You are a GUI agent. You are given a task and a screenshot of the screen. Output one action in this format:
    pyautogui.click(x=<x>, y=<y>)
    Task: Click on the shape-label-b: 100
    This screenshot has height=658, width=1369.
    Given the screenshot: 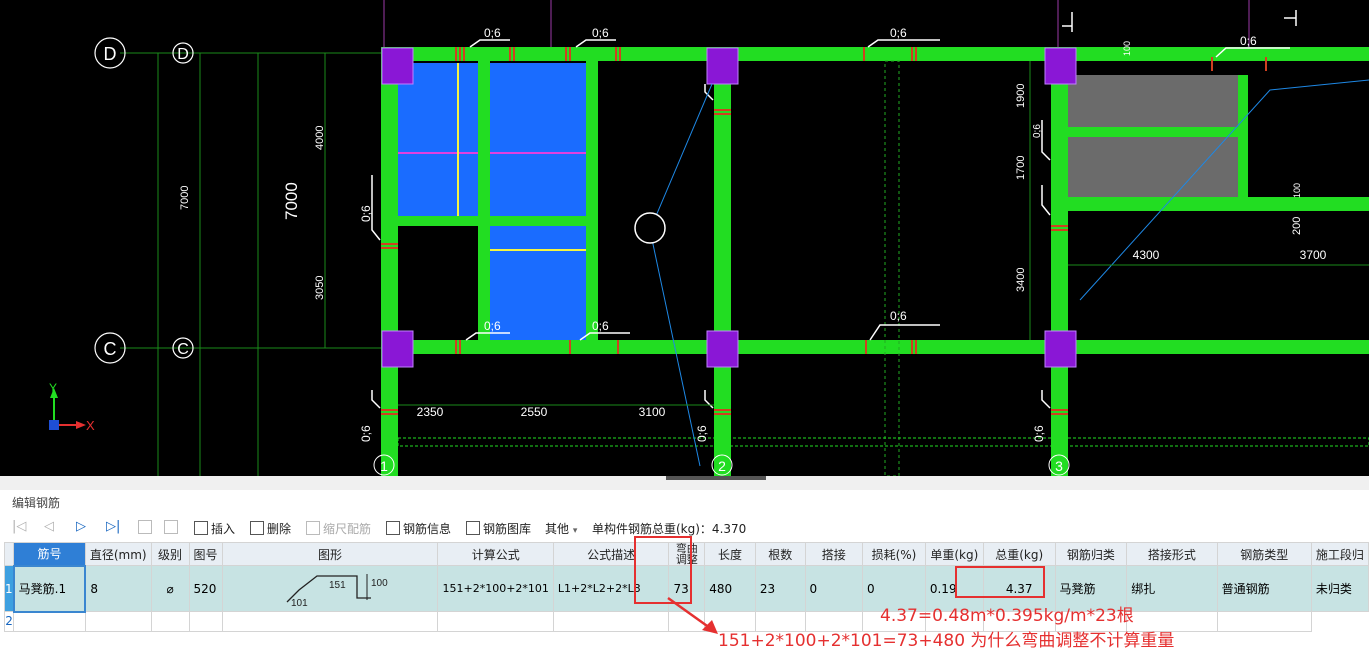 What is the action you would take?
    pyautogui.click(x=379, y=583)
    